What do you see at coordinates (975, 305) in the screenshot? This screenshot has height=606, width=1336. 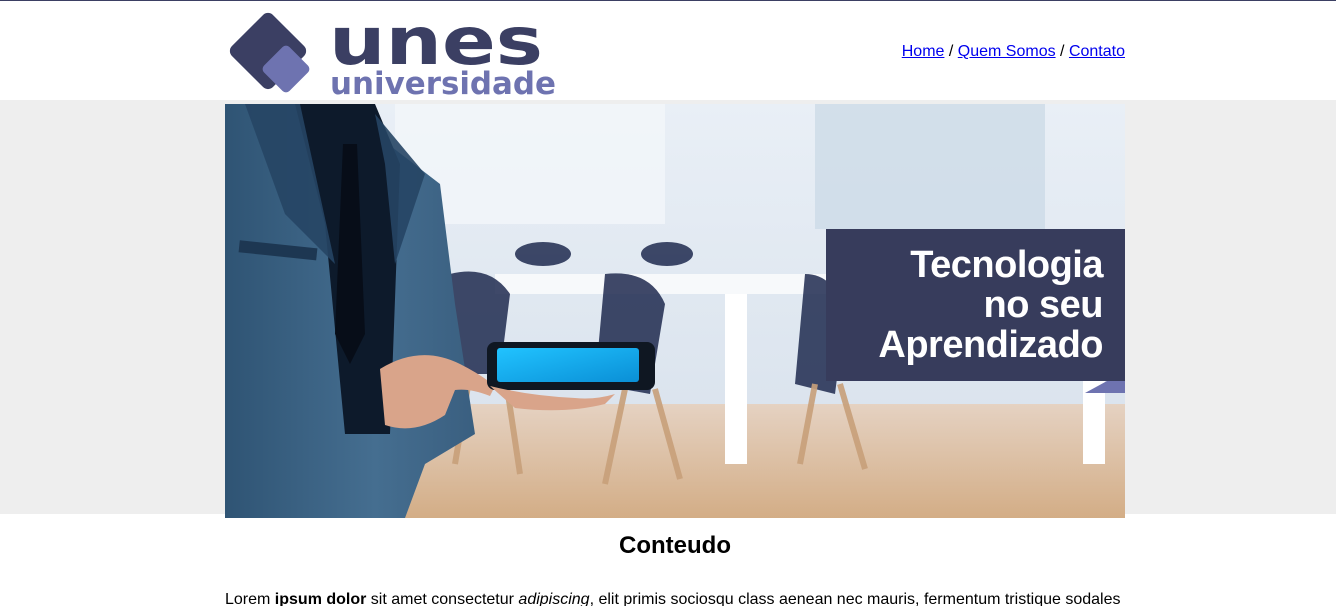 I see `hero-caption: Tecnologia no seu Aprendizado` at bounding box center [975, 305].